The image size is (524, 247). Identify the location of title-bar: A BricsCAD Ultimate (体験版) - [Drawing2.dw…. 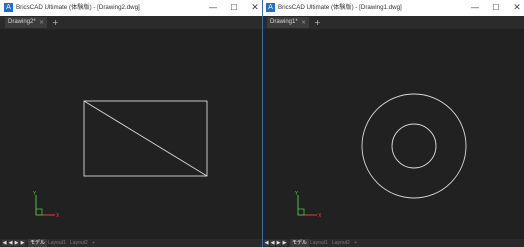
(131, 8).